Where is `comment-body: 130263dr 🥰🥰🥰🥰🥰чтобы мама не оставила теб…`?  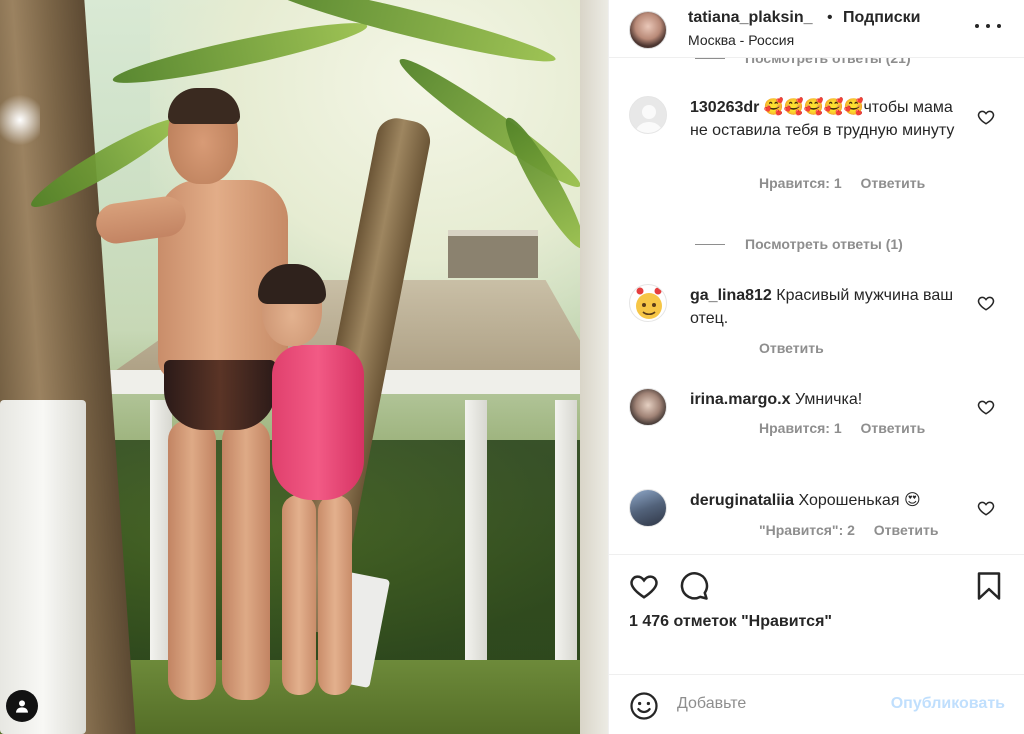 comment-body: 130263dr 🥰🥰🥰🥰🥰чтобы мама не оставила теб… is located at coordinates (825, 119).